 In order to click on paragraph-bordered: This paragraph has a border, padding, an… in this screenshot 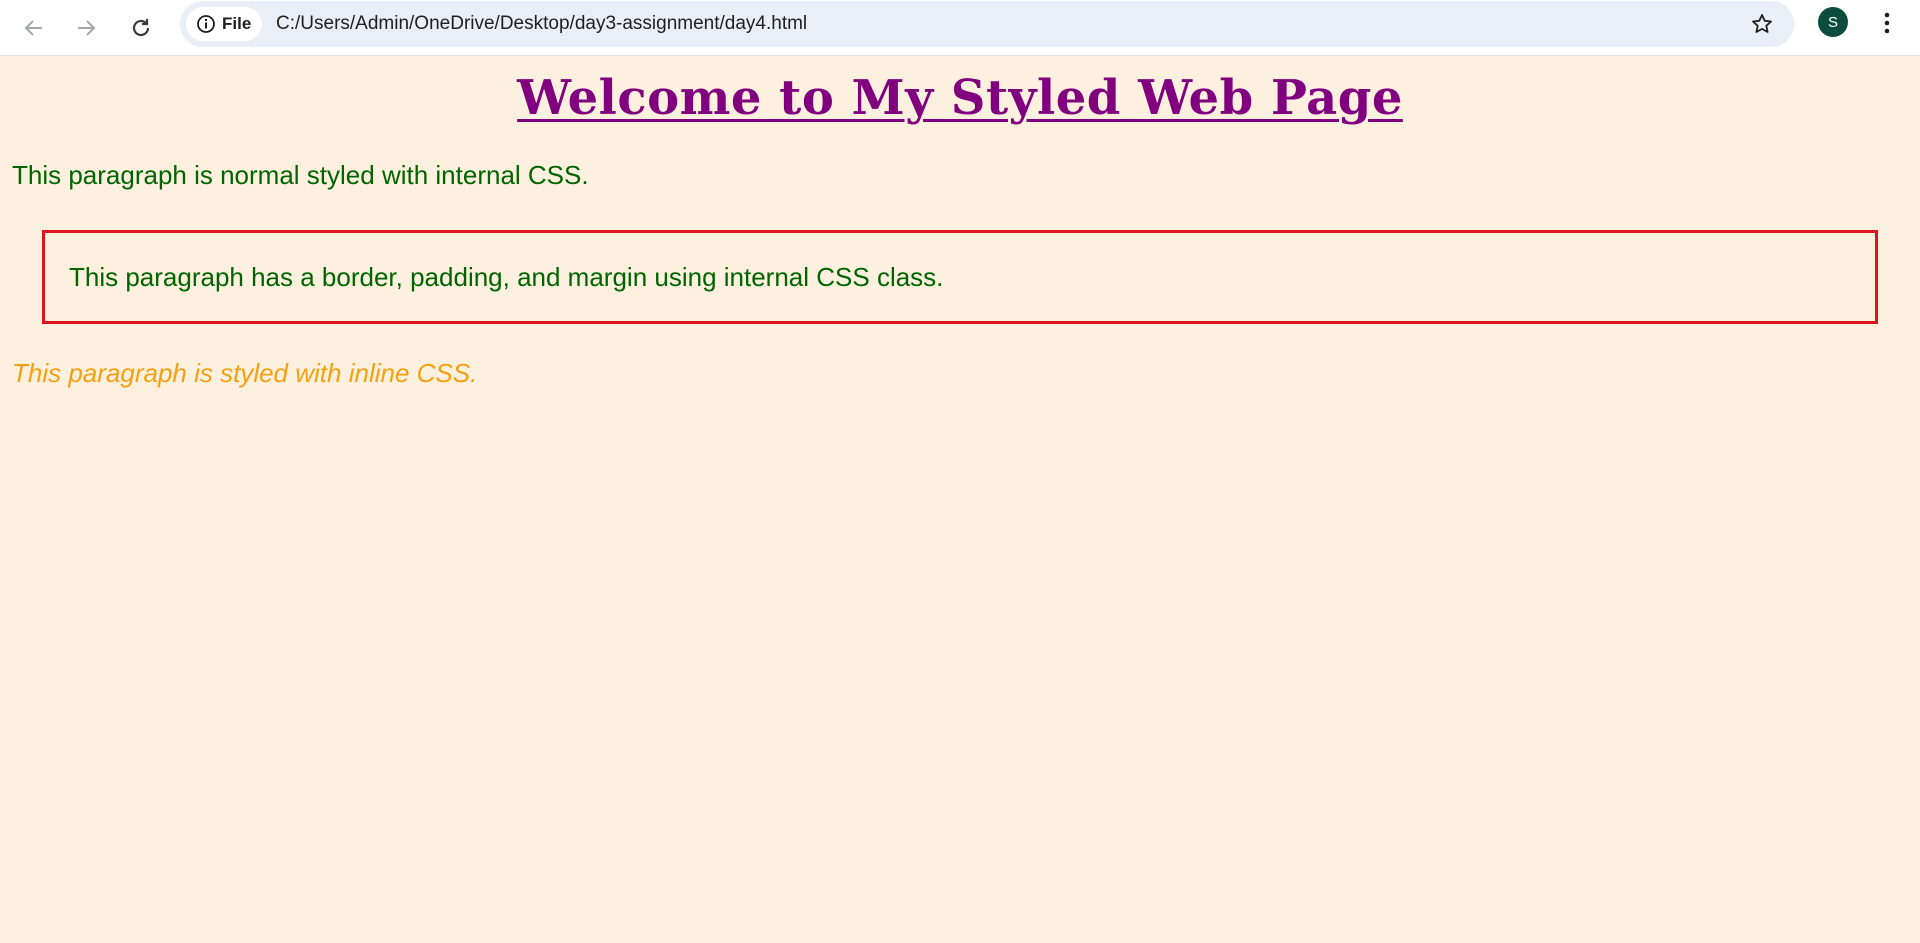, I will do `click(960, 277)`.